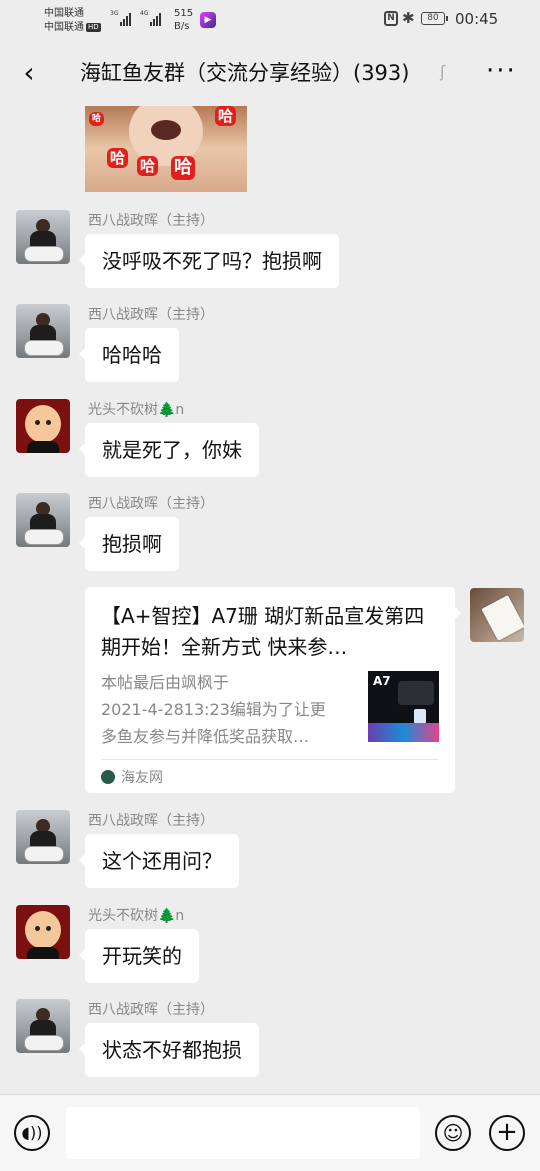 The width and height of the screenshot is (540, 1171). I want to click on carrier-1: 中国联通, so click(64, 13).